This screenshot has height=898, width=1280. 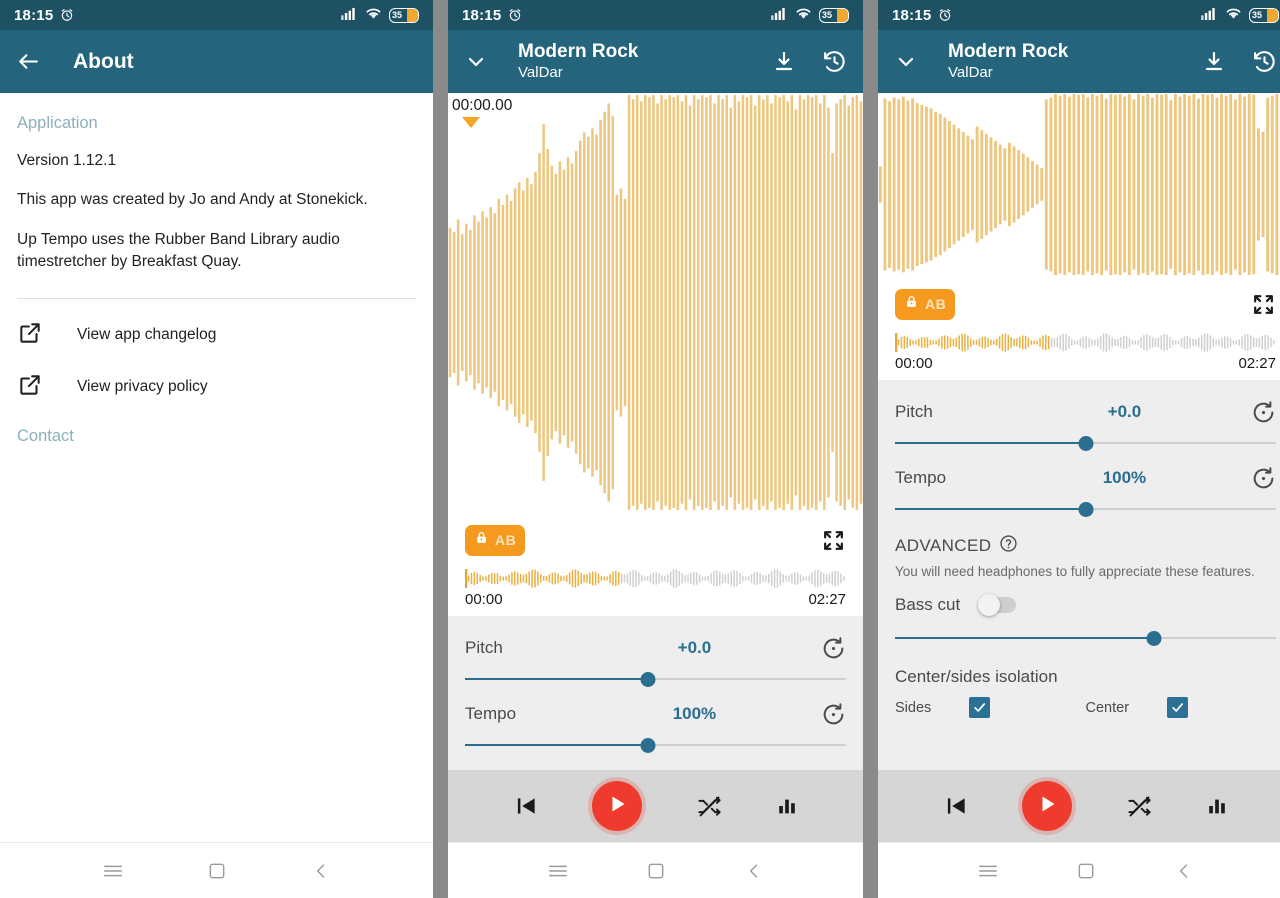 What do you see at coordinates (809, 61) in the screenshot?
I see `app-bar-actions` at bounding box center [809, 61].